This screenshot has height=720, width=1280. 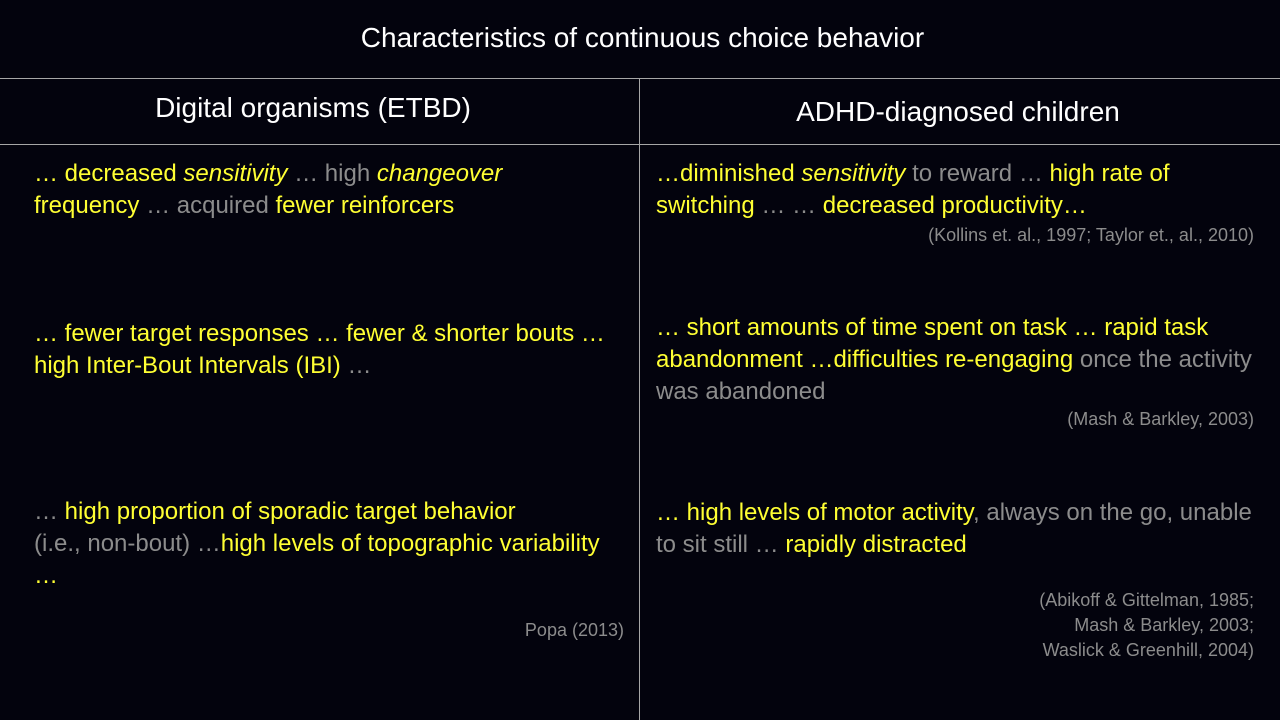 I want to click on right-citation-2: (Mash & Barkley, 2003), so click(x=1160, y=419).